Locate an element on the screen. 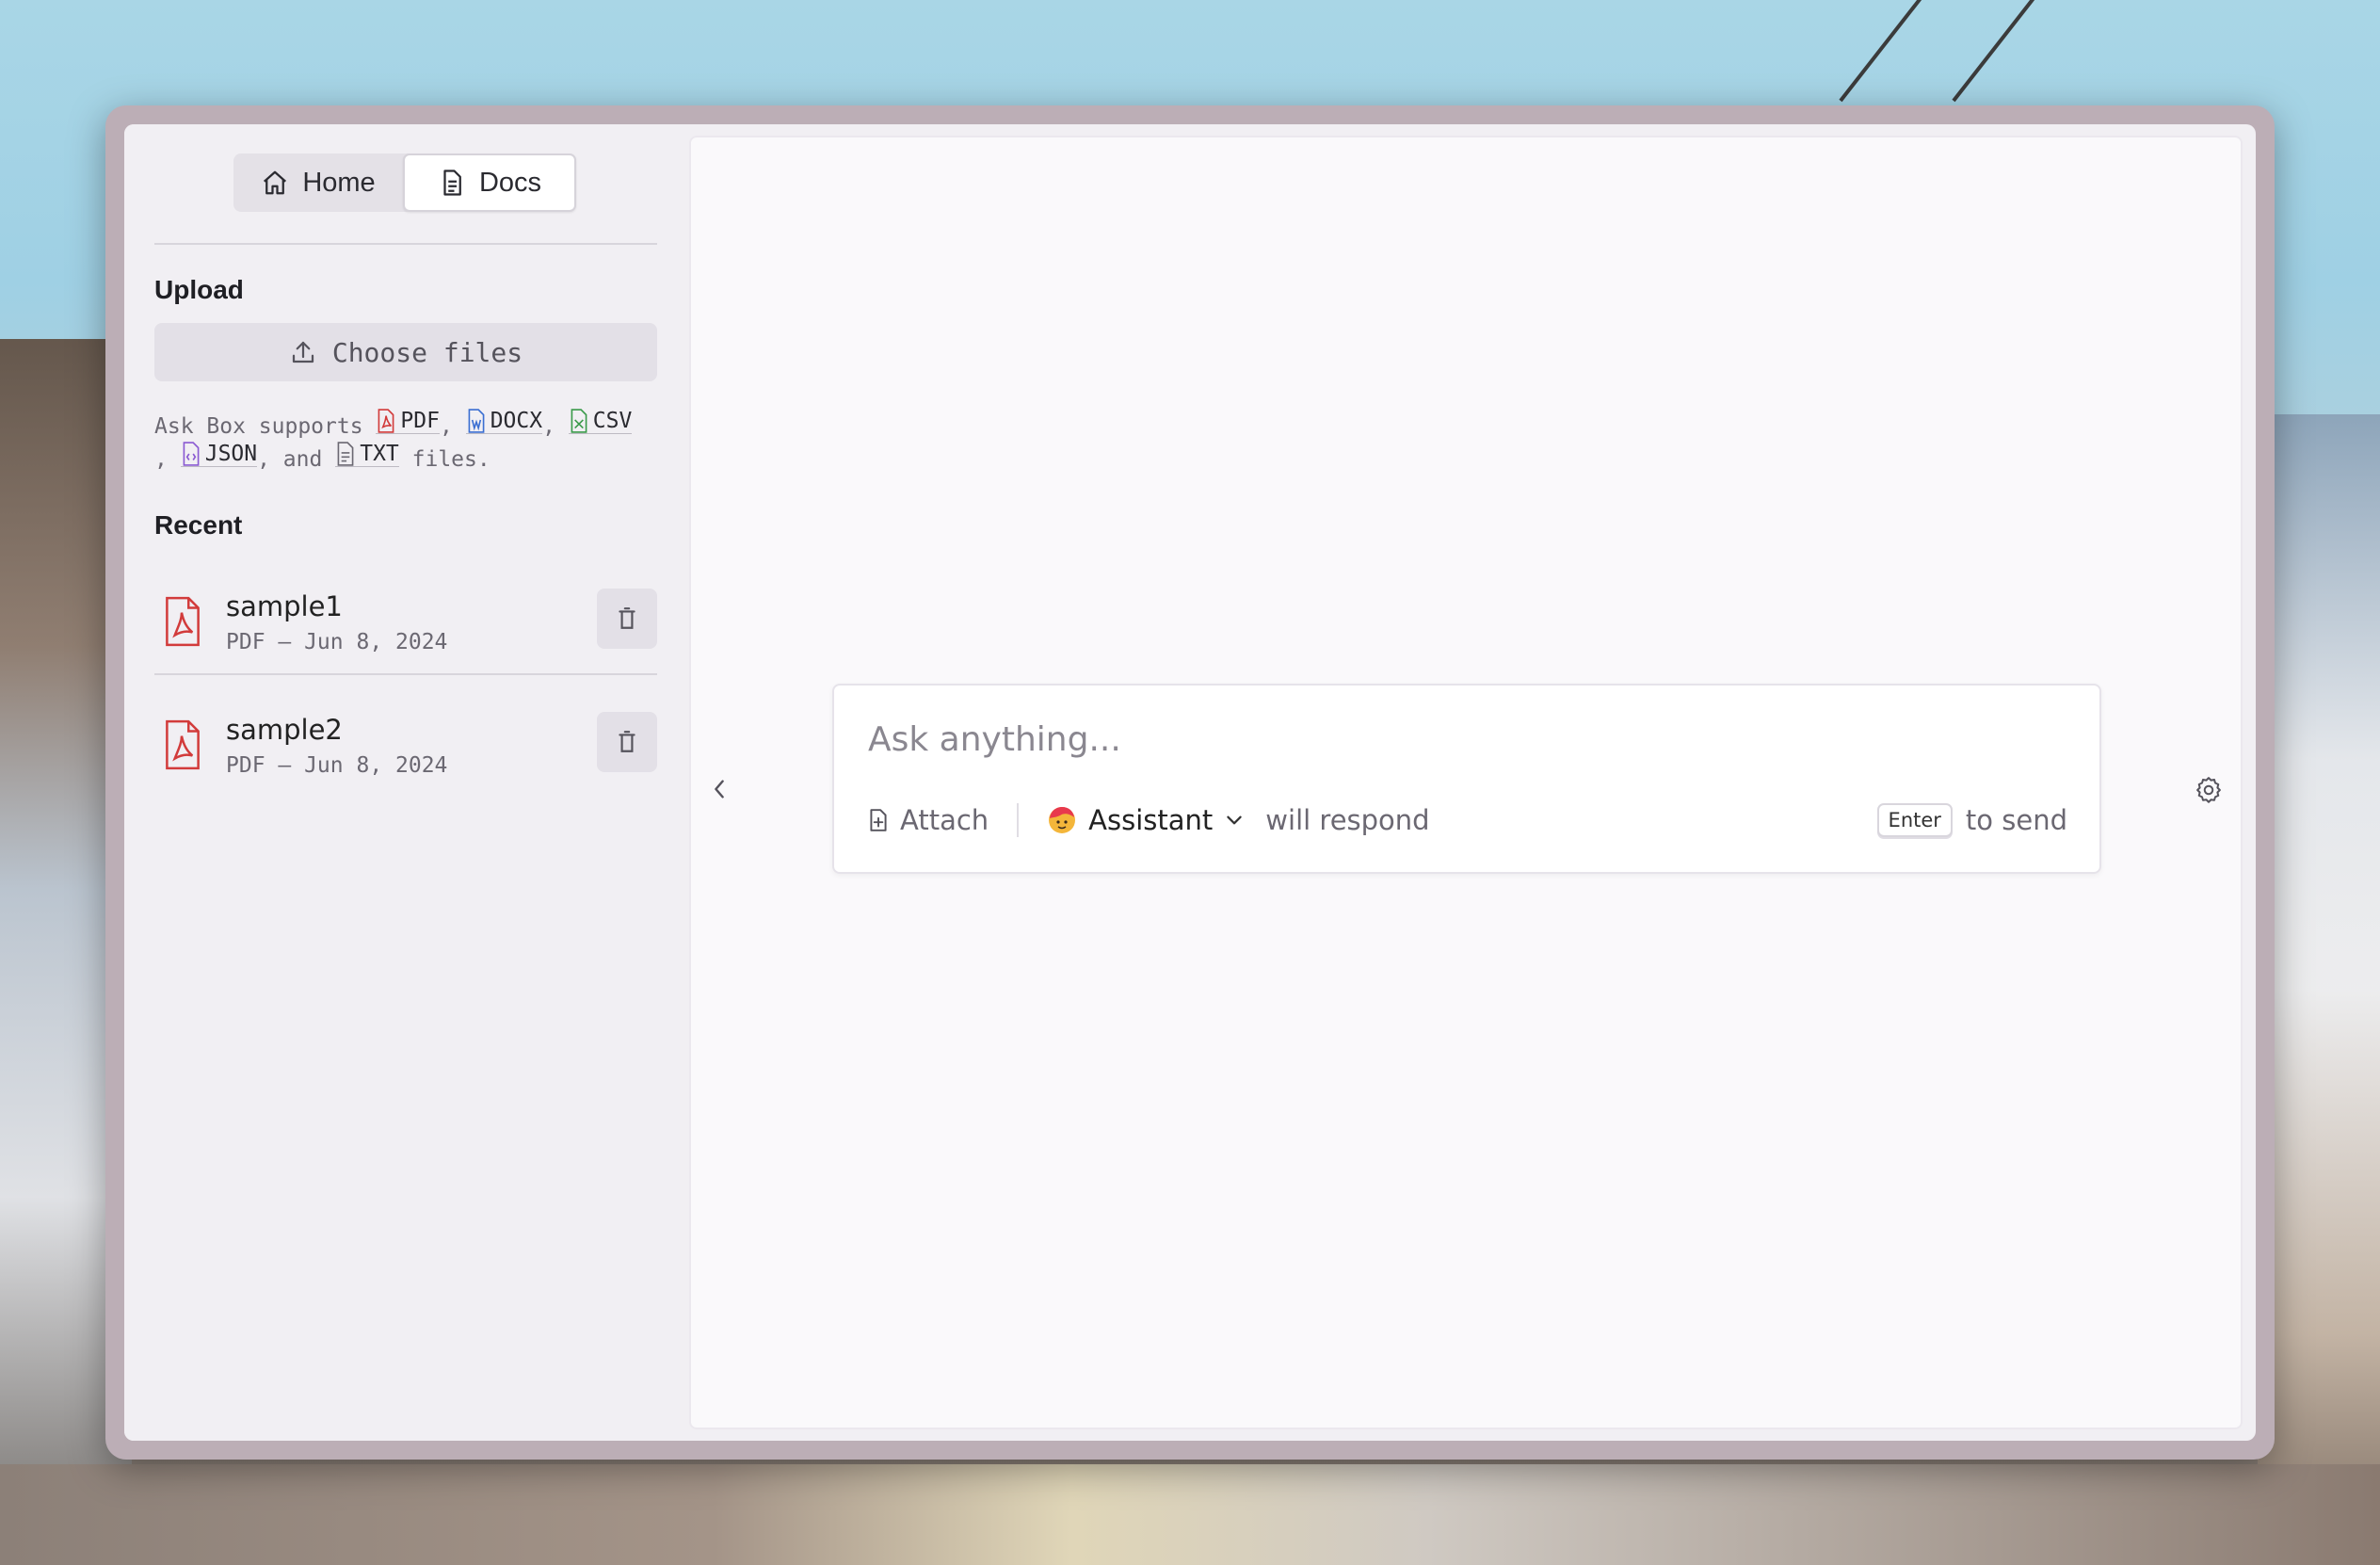 This screenshot has width=2380, height=1565. type-docx-label: DOCX is located at coordinates (517, 421).